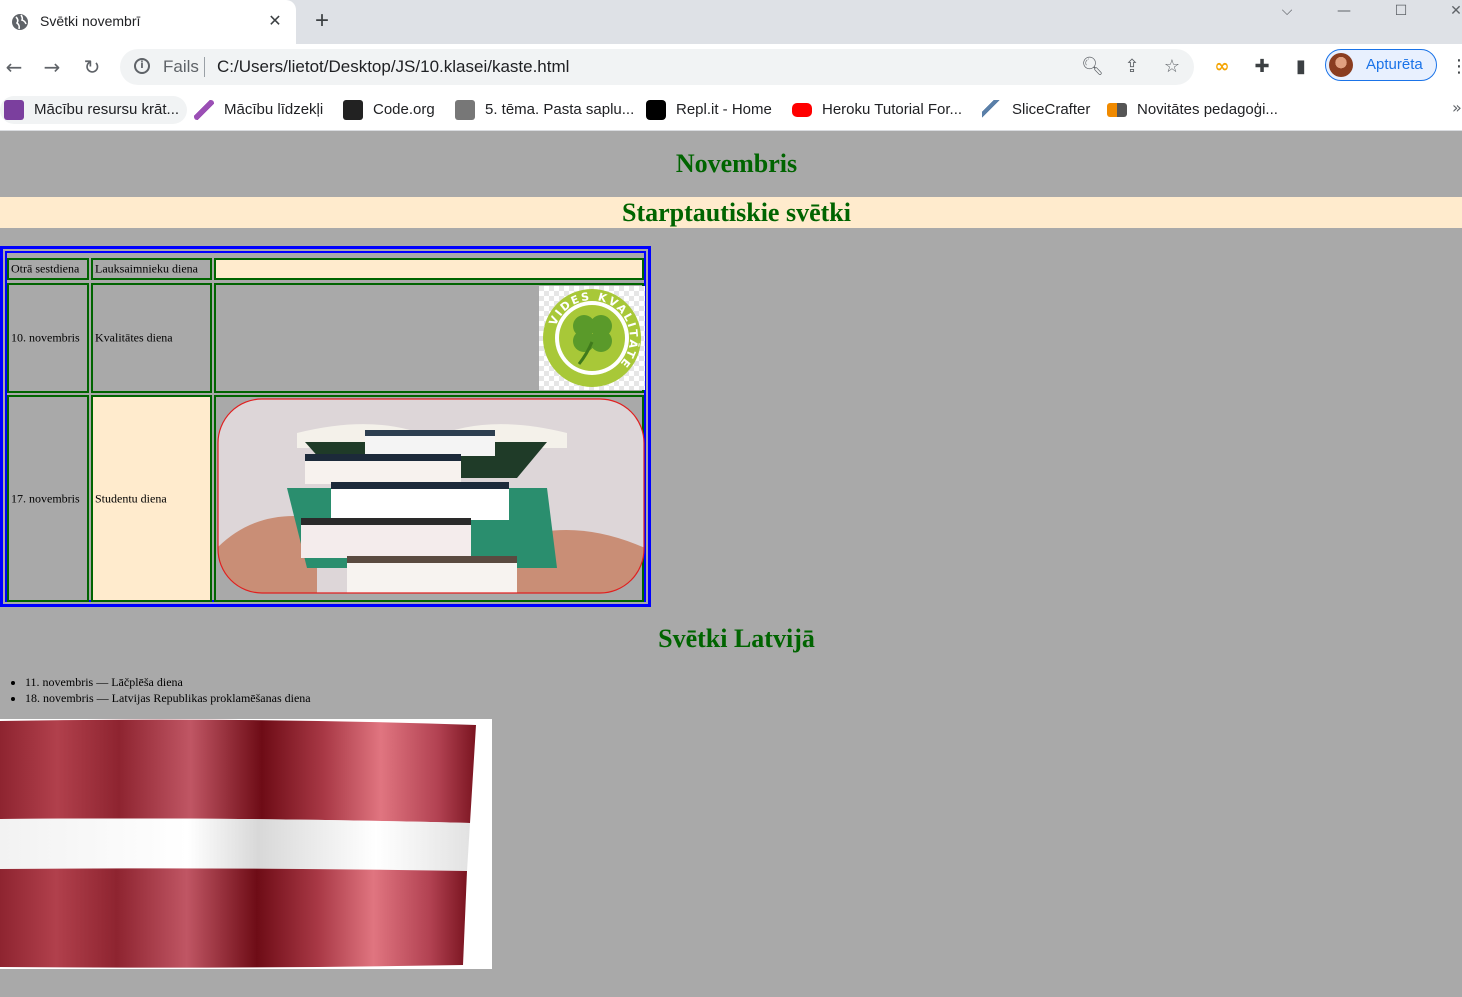 Image resolution: width=1462 pixels, height=997 pixels. I want to click on close-tab-icon: ✕, so click(275, 21).